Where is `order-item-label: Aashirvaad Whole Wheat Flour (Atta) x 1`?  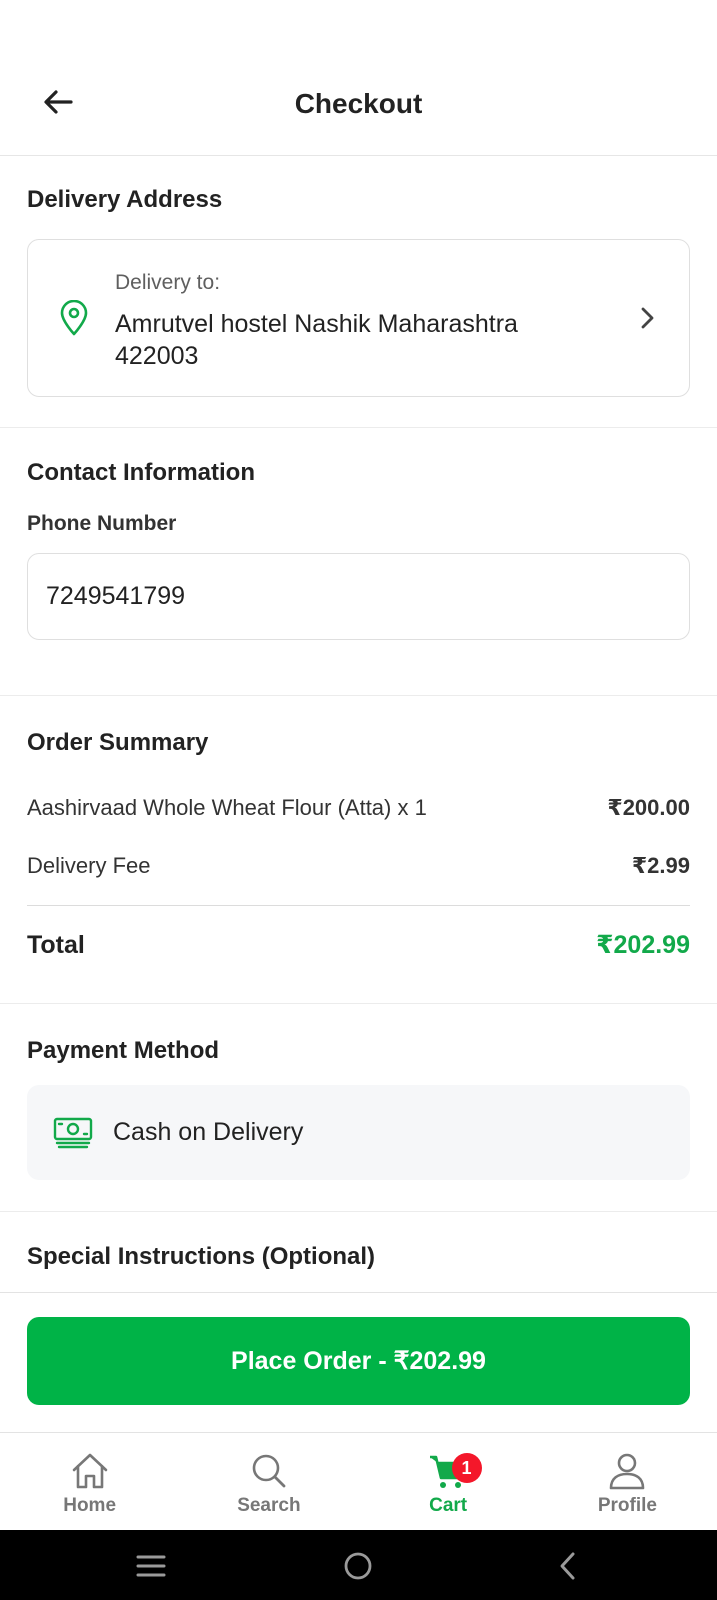
order-item-label: Aashirvaad Whole Wheat Flour (Atta) x 1 is located at coordinates (227, 807).